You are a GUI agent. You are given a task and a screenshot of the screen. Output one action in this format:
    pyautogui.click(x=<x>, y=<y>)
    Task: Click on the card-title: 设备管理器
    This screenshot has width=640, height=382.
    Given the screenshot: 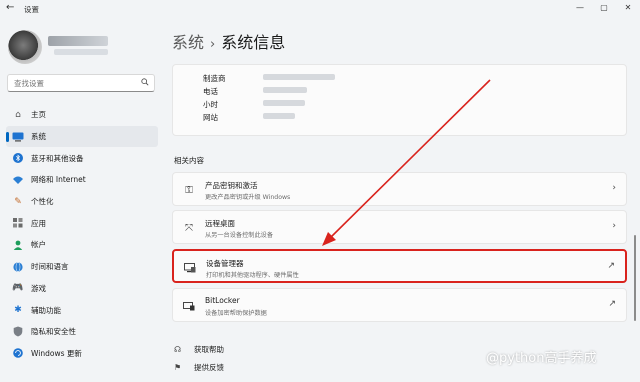 What is the action you would take?
    pyautogui.click(x=225, y=263)
    